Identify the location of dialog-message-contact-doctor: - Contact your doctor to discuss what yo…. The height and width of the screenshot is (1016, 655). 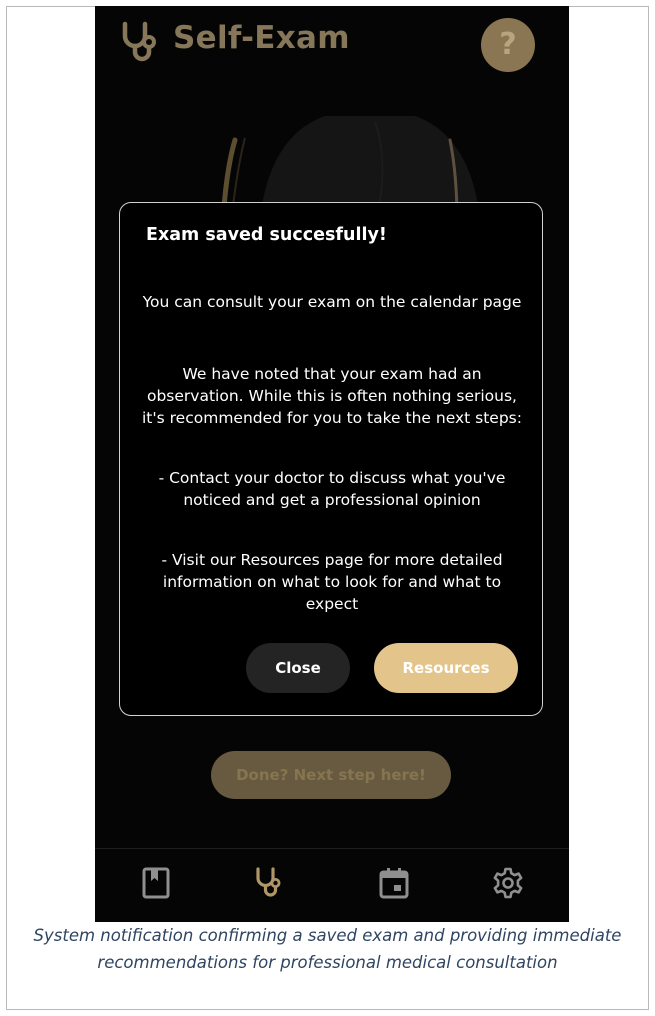
(332, 489).